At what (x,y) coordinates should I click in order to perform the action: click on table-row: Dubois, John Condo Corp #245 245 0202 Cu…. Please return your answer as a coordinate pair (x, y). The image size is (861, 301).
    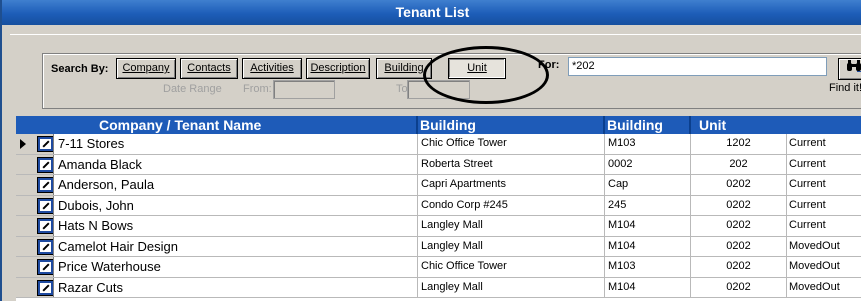
    Looking at the image, I should click on (438, 205).